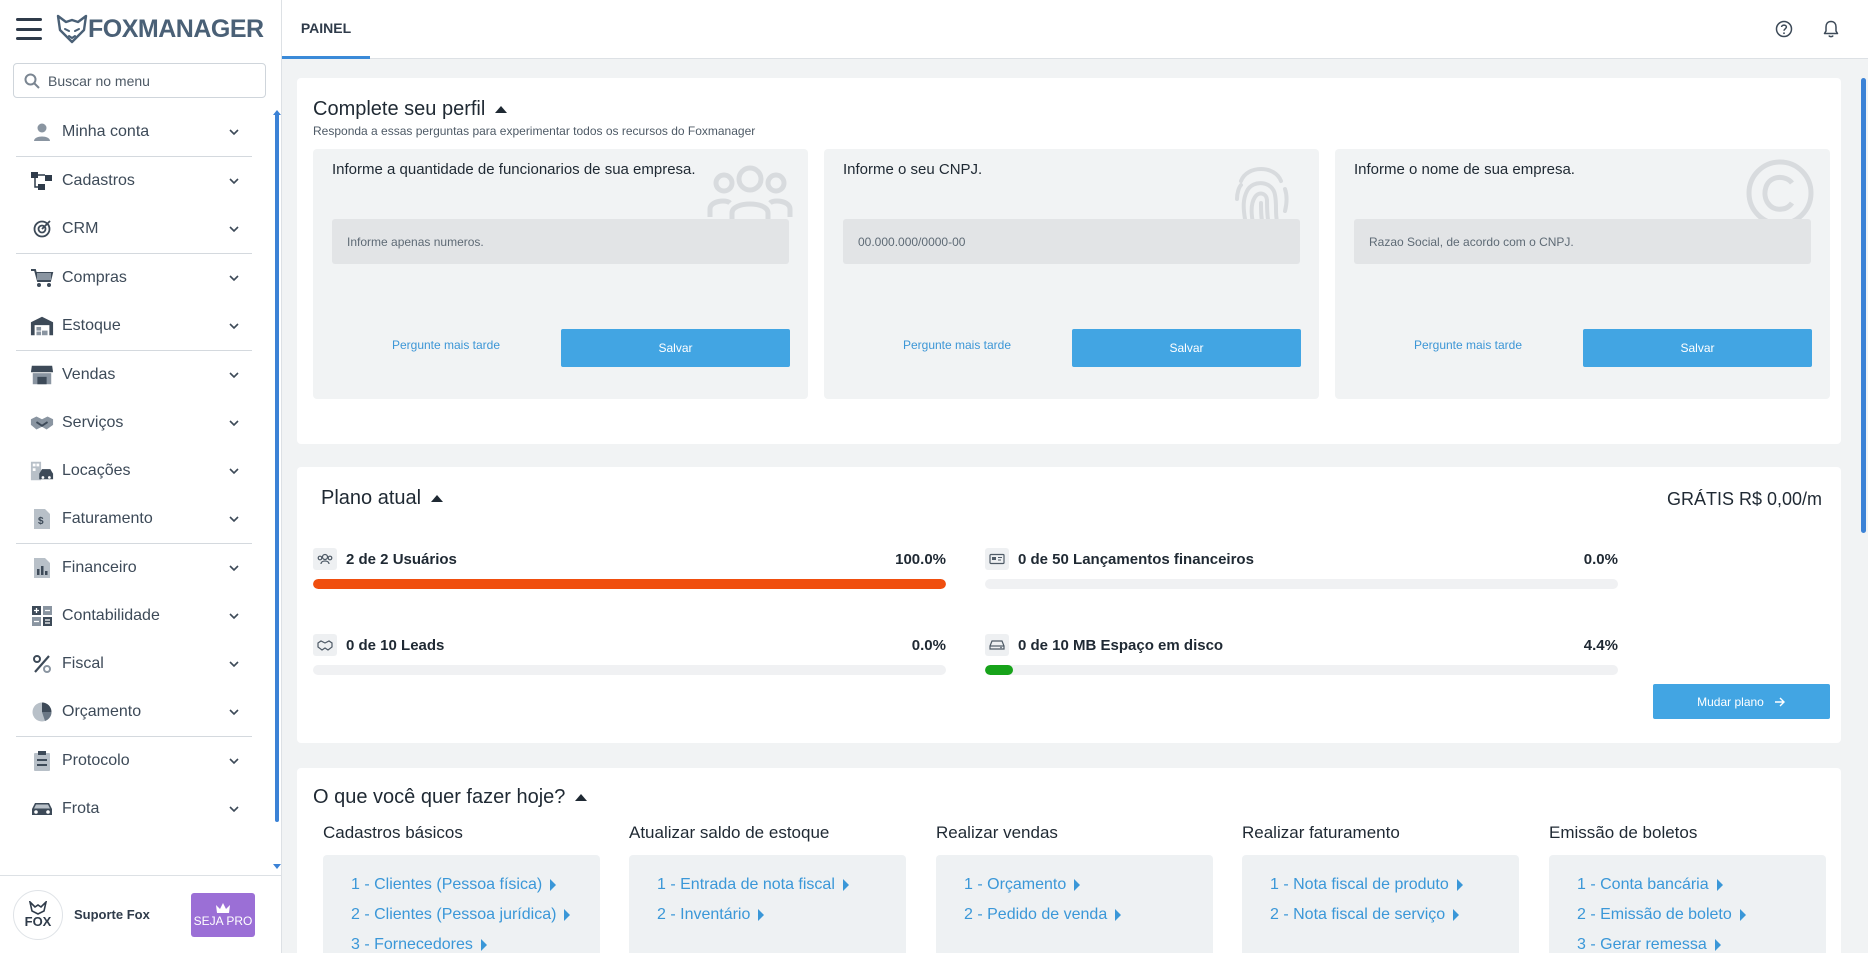 The height and width of the screenshot is (953, 1868). What do you see at coordinates (629, 568) in the screenshot?
I see `usage-users: 2 de 2 Usuários 100.0%` at bounding box center [629, 568].